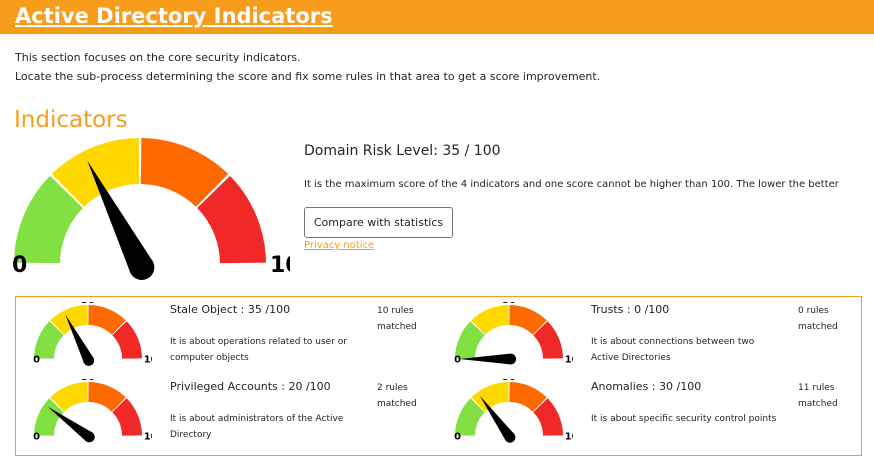 This screenshot has width=874, height=459. What do you see at coordinates (673, 342) in the screenshot?
I see `description-line: It is about connections between two` at bounding box center [673, 342].